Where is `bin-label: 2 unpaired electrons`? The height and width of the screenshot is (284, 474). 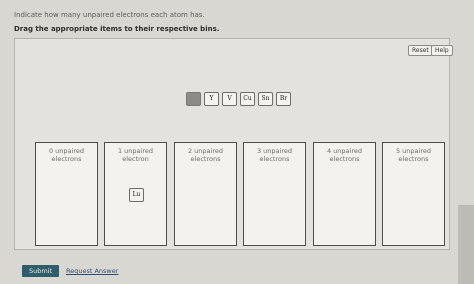 bin-label: 2 unpaired electrons is located at coordinates (205, 155).